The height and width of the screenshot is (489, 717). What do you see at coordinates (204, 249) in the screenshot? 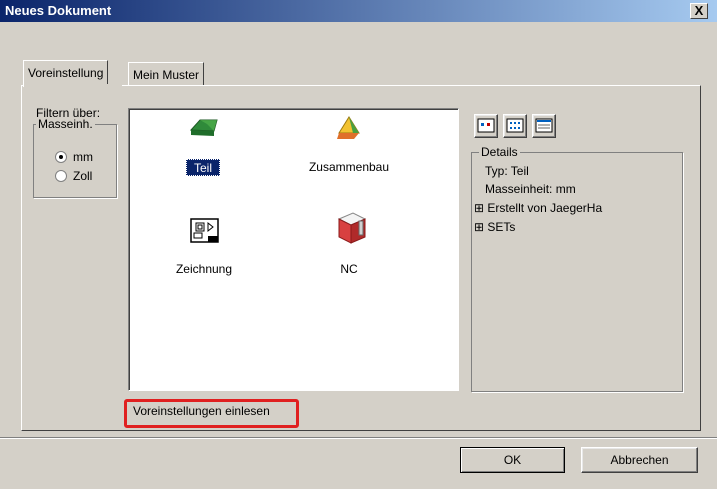
I see `template-item-zeichnung: Zeichnung` at bounding box center [204, 249].